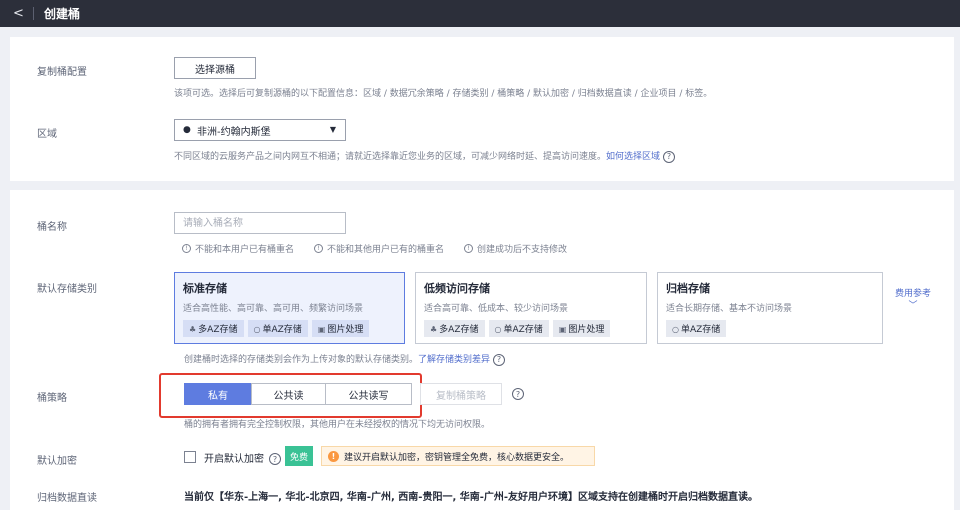  Describe the element at coordinates (187, 130) in the screenshot. I see `location-pin-icon: ●` at that location.